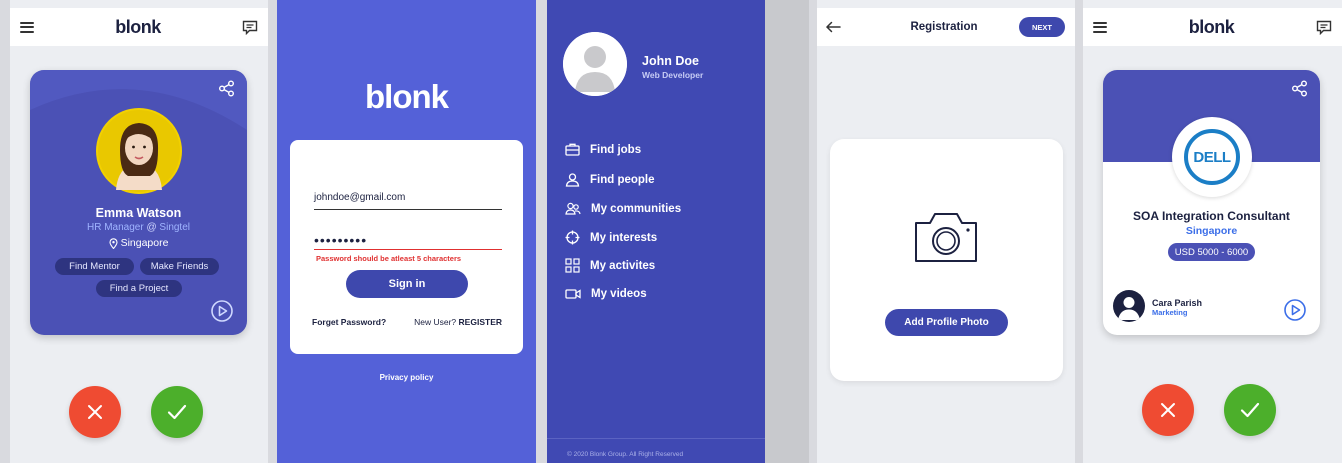  Describe the element at coordinates (636, 209) in the screenshot. I see `menu-item-label: My communities` at that location.